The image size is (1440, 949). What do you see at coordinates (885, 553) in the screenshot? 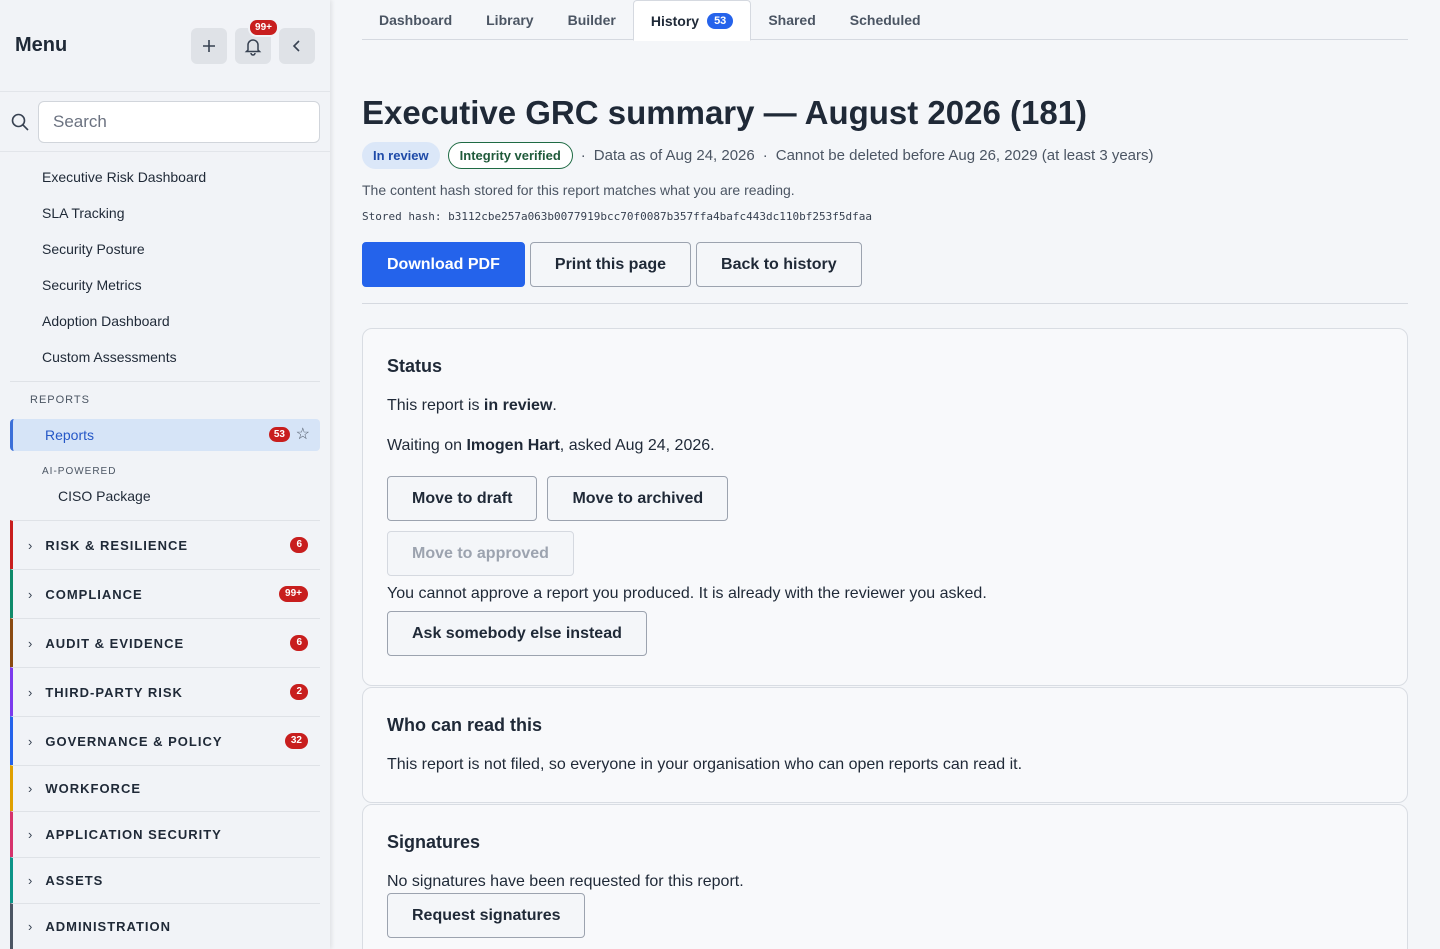
I see `approve-row: Move to approved` at bounding box center [885, 553].